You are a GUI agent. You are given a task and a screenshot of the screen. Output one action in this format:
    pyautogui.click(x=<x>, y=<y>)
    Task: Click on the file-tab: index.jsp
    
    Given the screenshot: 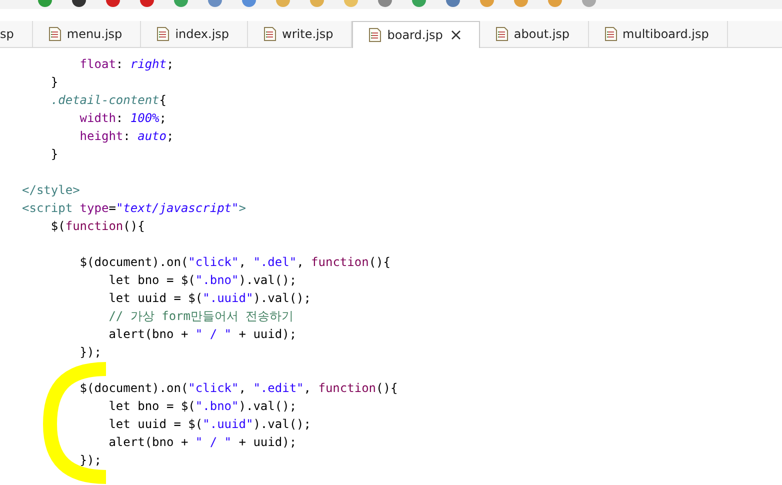 What is the action you would take?
    pyautogui.click(x=194, y=34)
    